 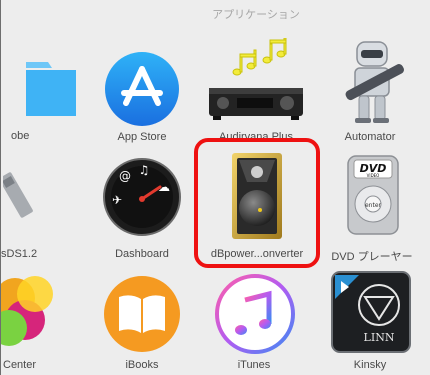 I want to click on linn-icon: LINN, so click(x=371, y=314).